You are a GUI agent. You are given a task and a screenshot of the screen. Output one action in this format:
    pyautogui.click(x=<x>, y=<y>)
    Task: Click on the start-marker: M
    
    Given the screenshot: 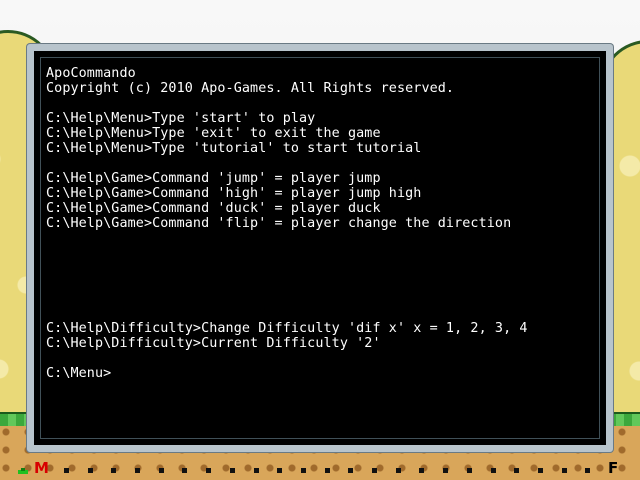 What is the action you would take?
    pyautogui.click(x=41, y=468)
    